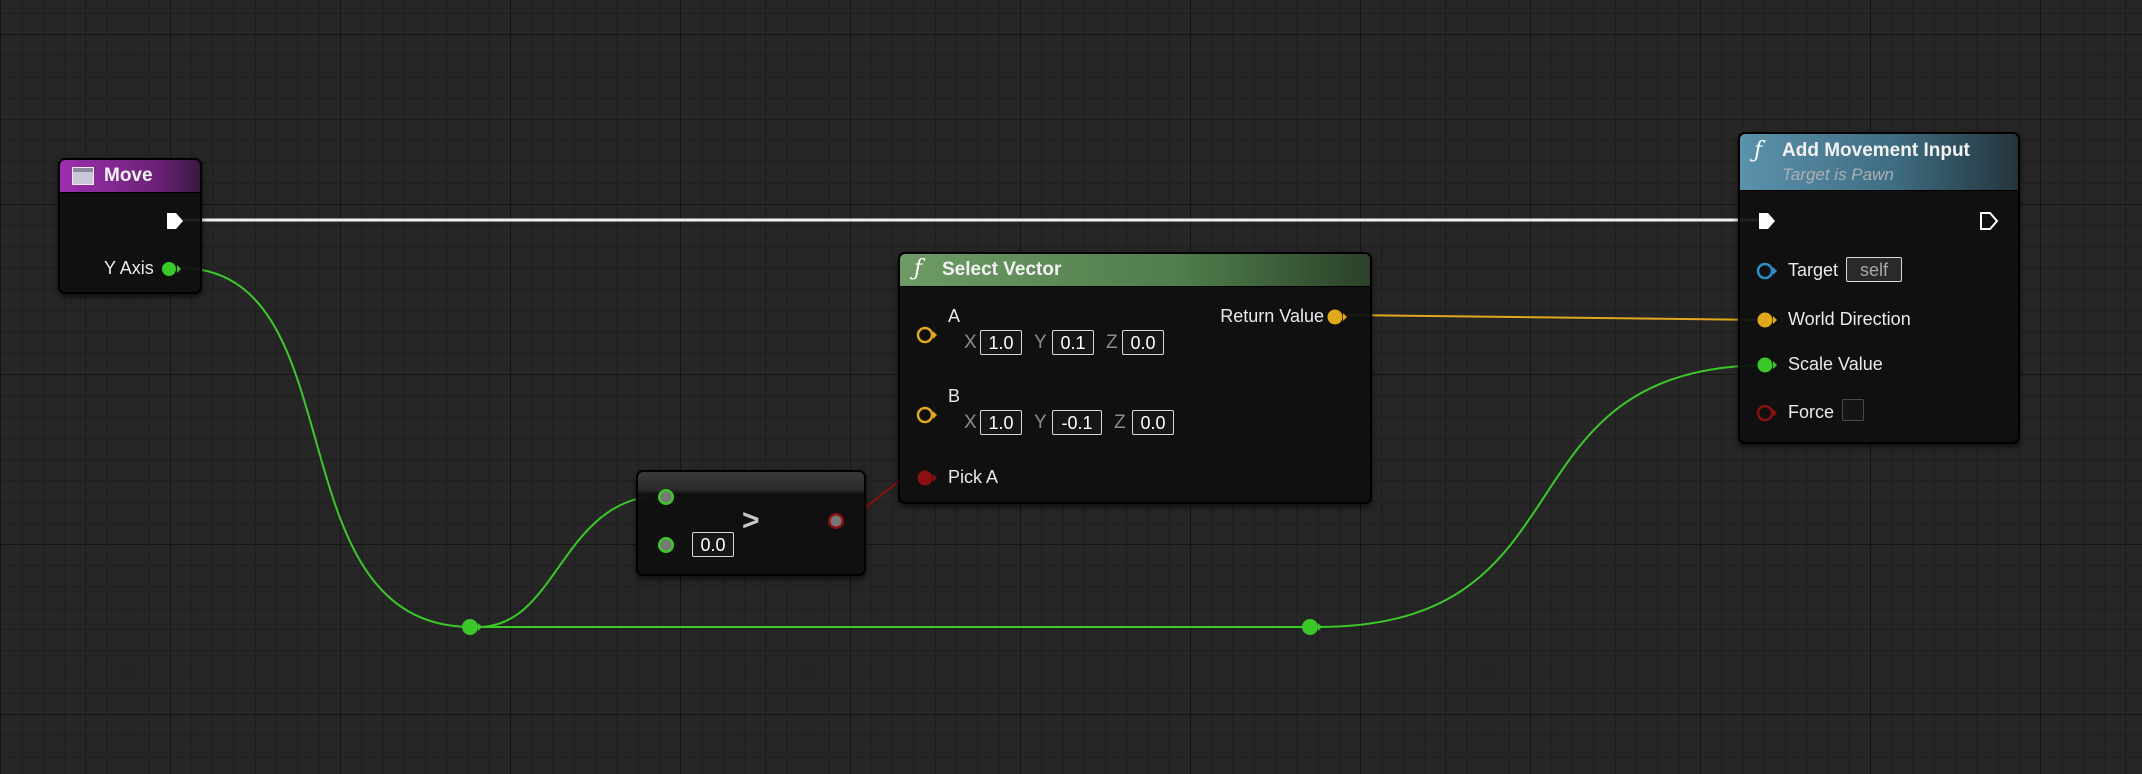 The width and height of the screenshot is (2142, 774). I want to click on return-value-pin, so click(1337, 317).